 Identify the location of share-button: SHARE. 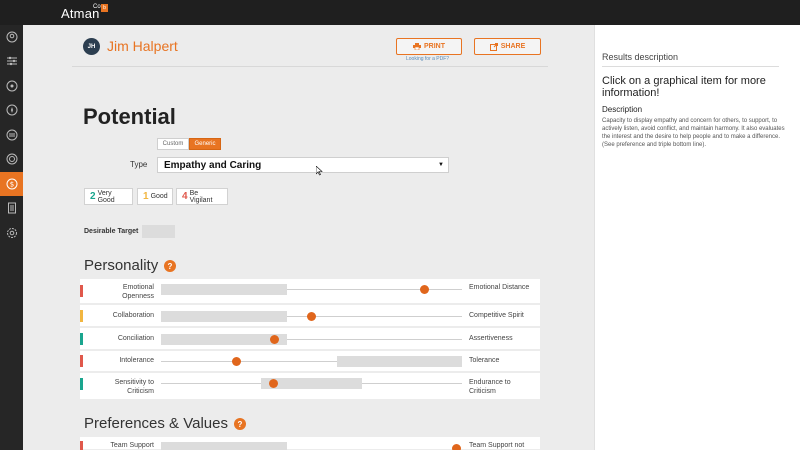
(507, 46).